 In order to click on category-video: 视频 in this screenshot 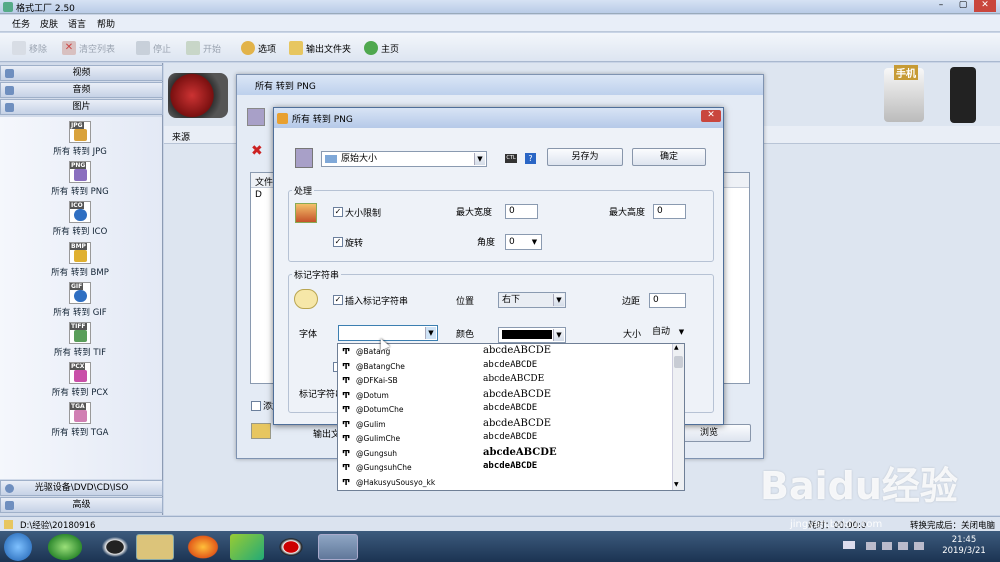, I will do `click(81, 73)`.